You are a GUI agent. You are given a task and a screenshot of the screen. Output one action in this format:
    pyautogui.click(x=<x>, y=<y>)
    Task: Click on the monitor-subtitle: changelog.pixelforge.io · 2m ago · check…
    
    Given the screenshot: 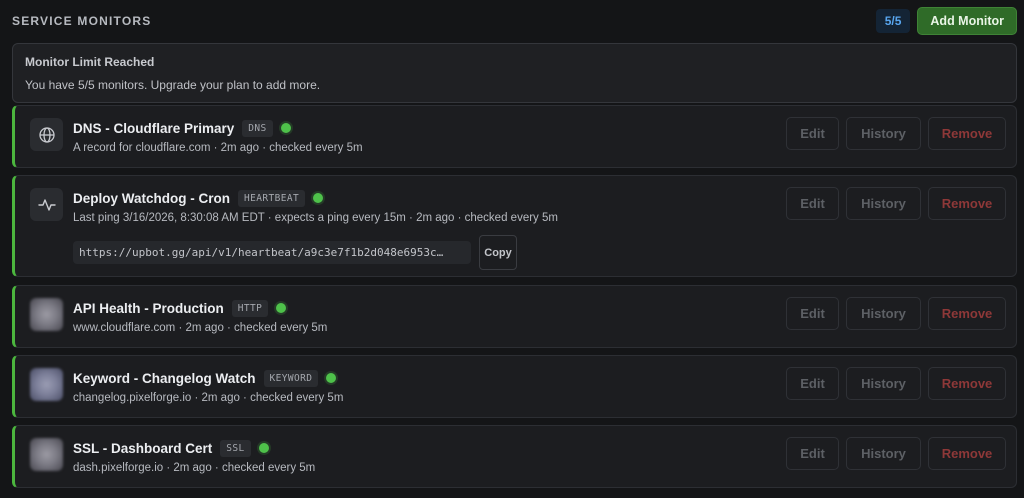 What is the action you would take?
    pyautogui.click(x=208, y=398)
    